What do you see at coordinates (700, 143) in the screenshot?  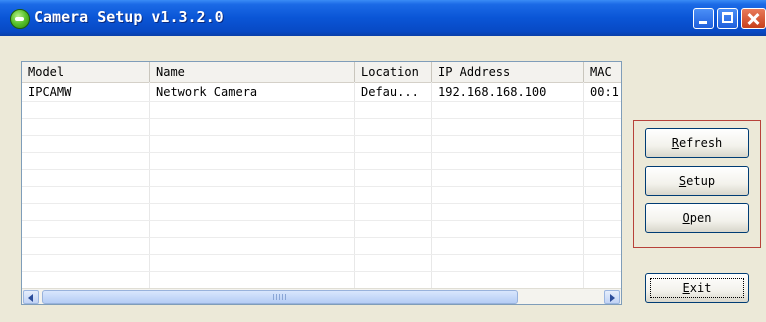 I see `button-label: efresh` at bounding box center [700, 143].